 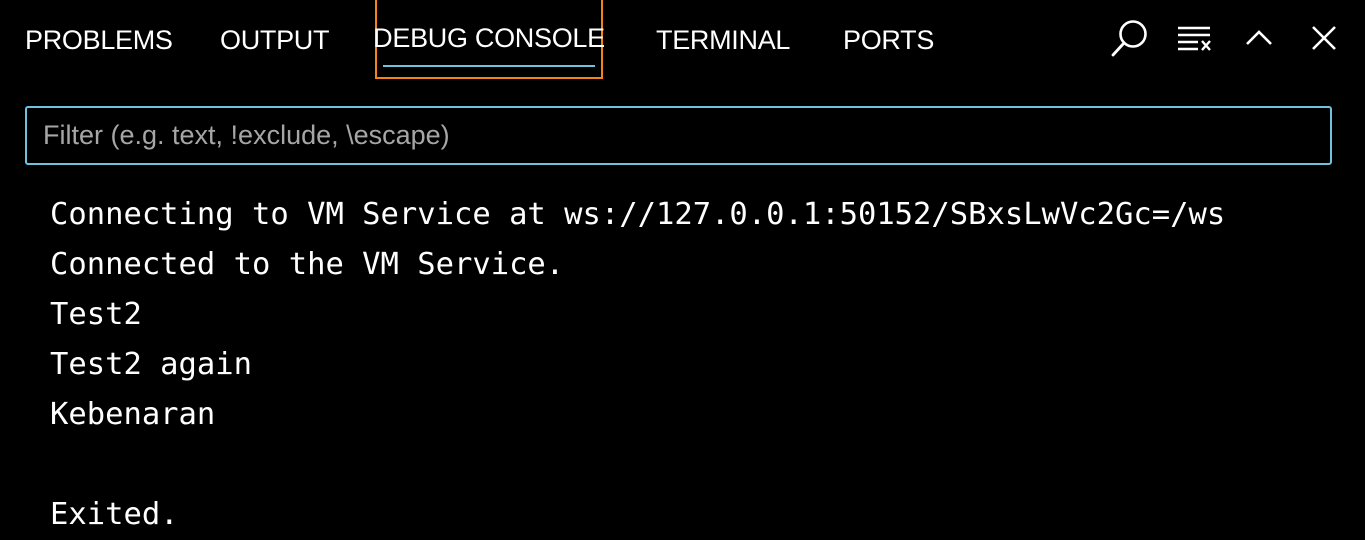 I want to click on close-icon, so click(x=1324, y=38).